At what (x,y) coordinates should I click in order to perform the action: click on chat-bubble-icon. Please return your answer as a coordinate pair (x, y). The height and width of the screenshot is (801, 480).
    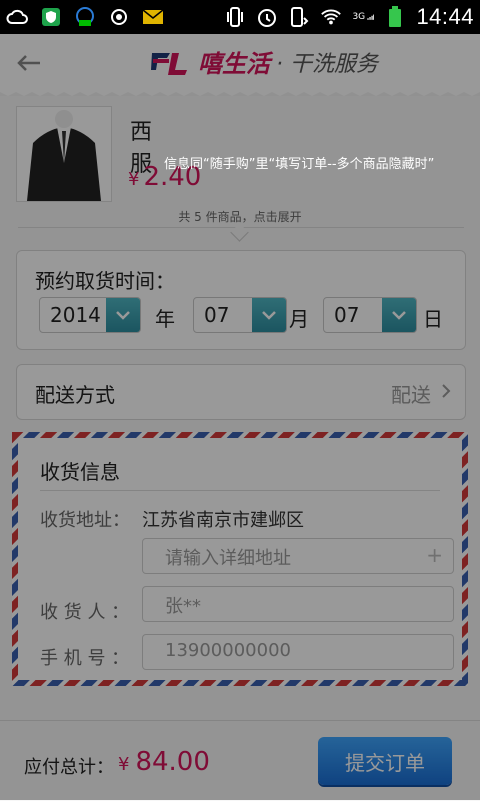
    Looking at the image, I should click on (85, 17).